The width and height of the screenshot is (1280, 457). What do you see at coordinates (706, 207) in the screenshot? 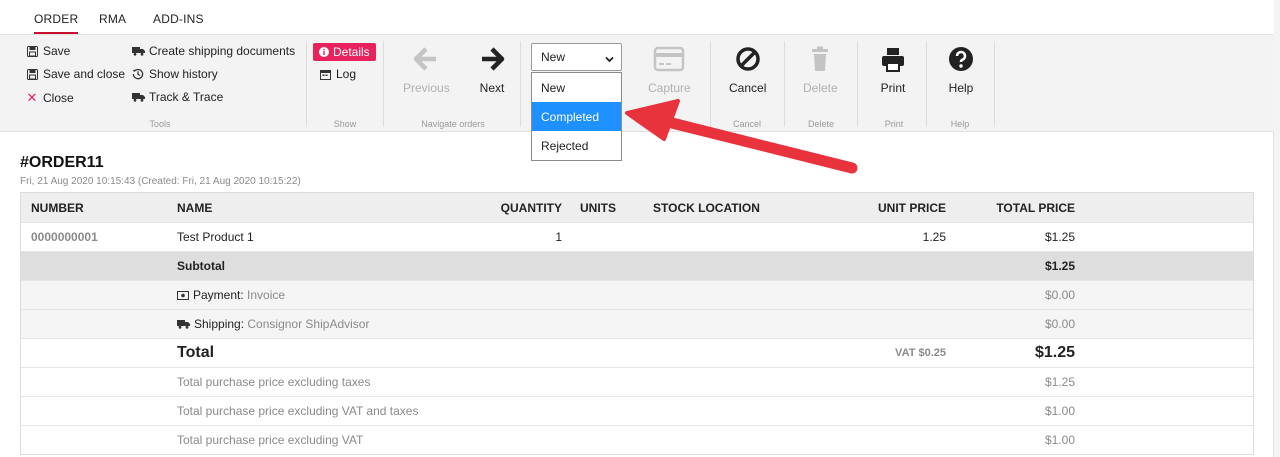
I see `header-stock-location: STOCK LOCATION` at bounding box center [706, 207].